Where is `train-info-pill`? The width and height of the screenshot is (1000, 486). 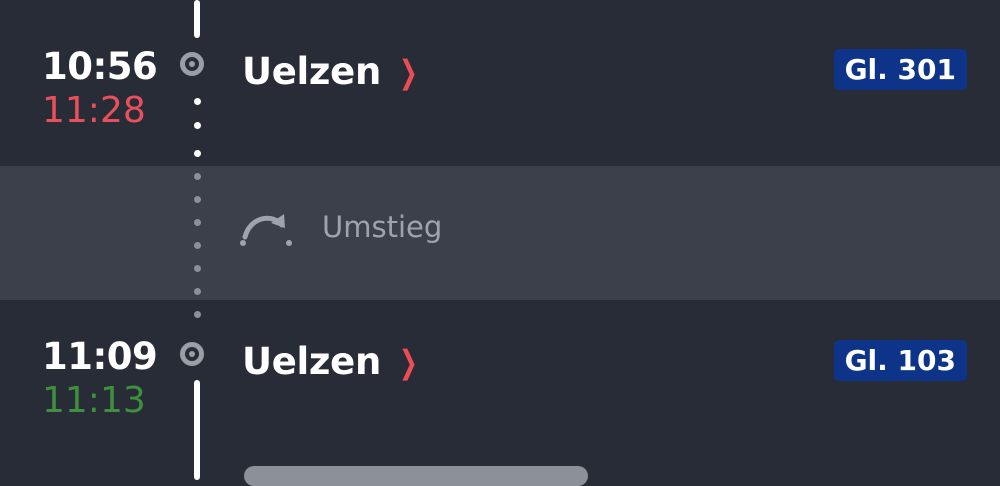 train-info-pill is located at coordinates (416, 476).